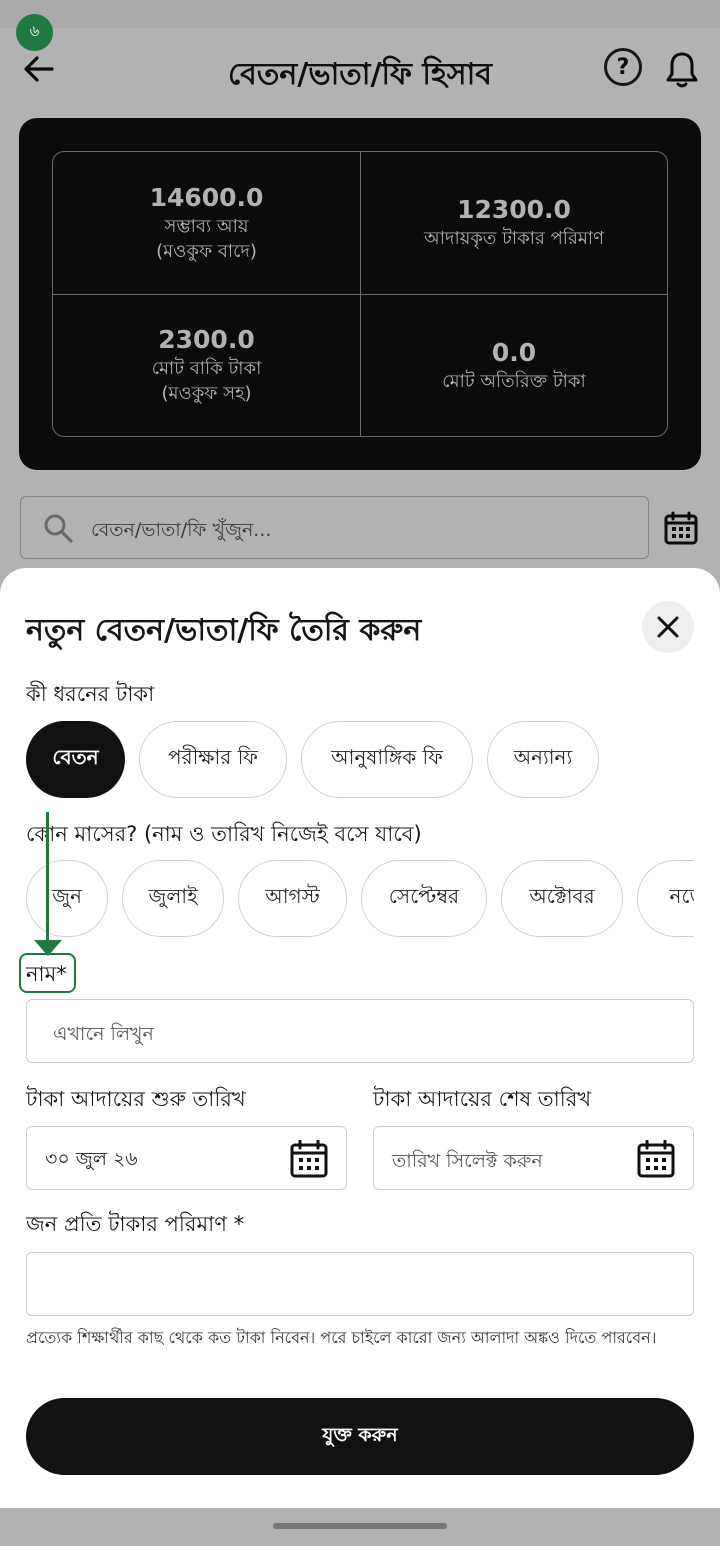  I want to click on annotation-arrow-line, so click(47, 878).